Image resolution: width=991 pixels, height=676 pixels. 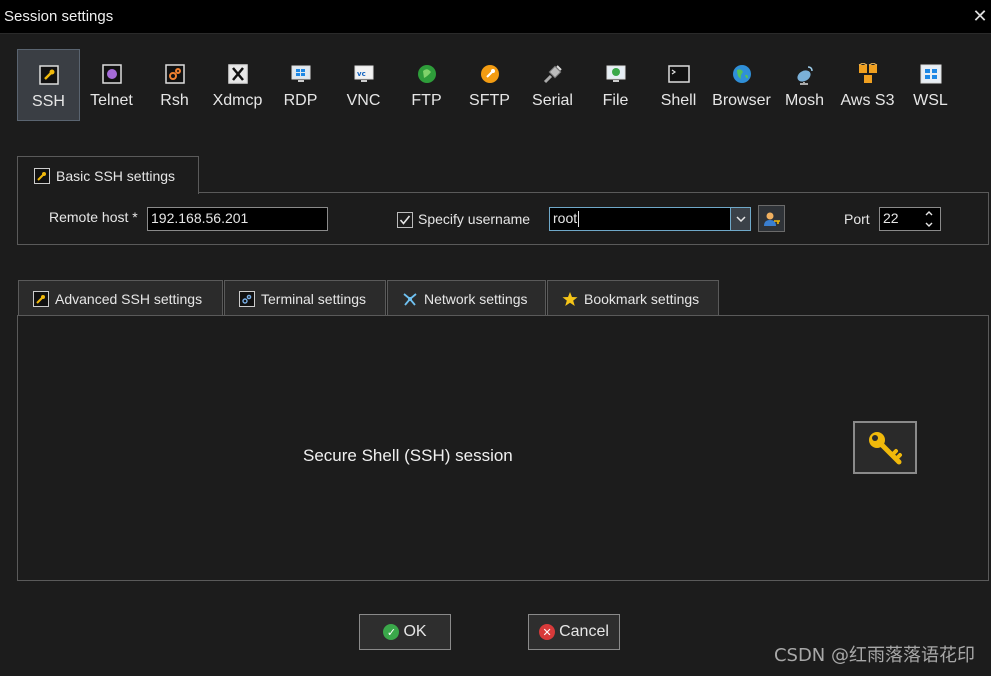 I want to click on session-type-ftp: FTP, so click(x=426, y=85).